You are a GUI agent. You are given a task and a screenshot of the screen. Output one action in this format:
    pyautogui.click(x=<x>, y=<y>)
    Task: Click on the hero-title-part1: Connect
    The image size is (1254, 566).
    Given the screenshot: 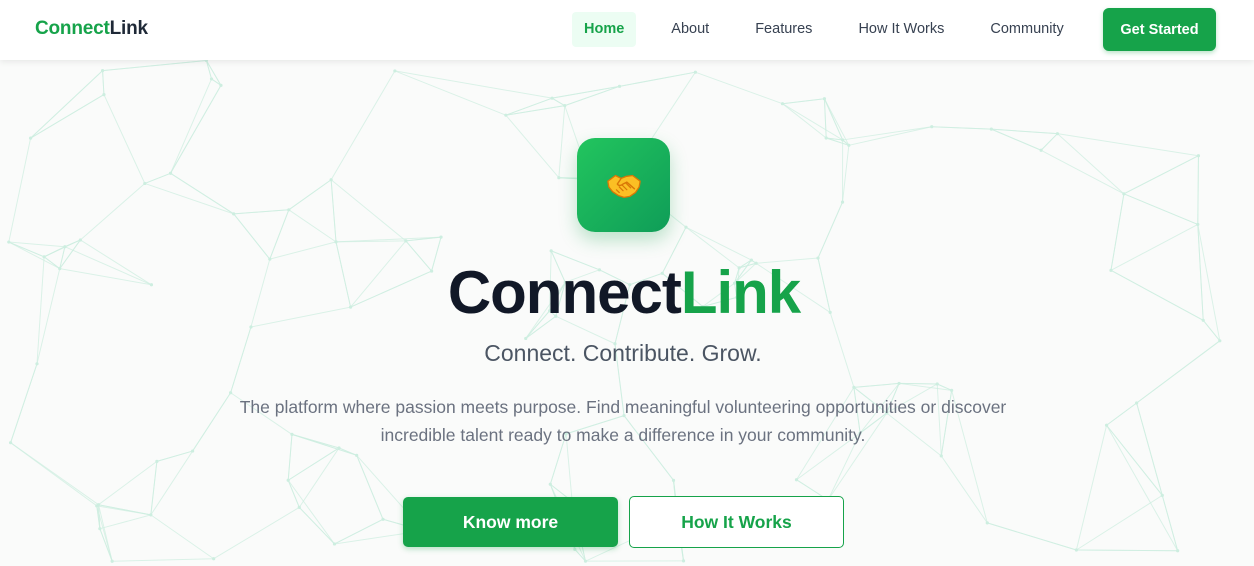 What is the action you would take?
    pyautogui.click(x=564, y=292)
    